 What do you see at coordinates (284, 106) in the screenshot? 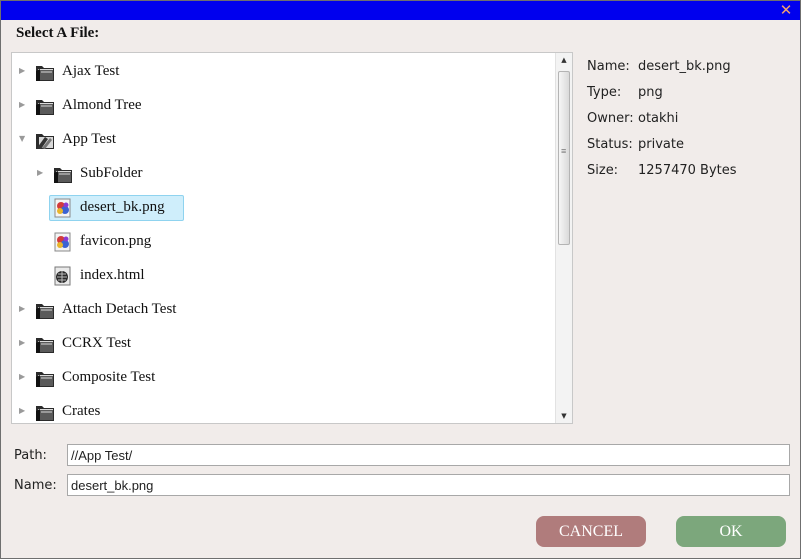
I see `tree-item: ▶ Almond Tree` at bounding box center [284, 106].